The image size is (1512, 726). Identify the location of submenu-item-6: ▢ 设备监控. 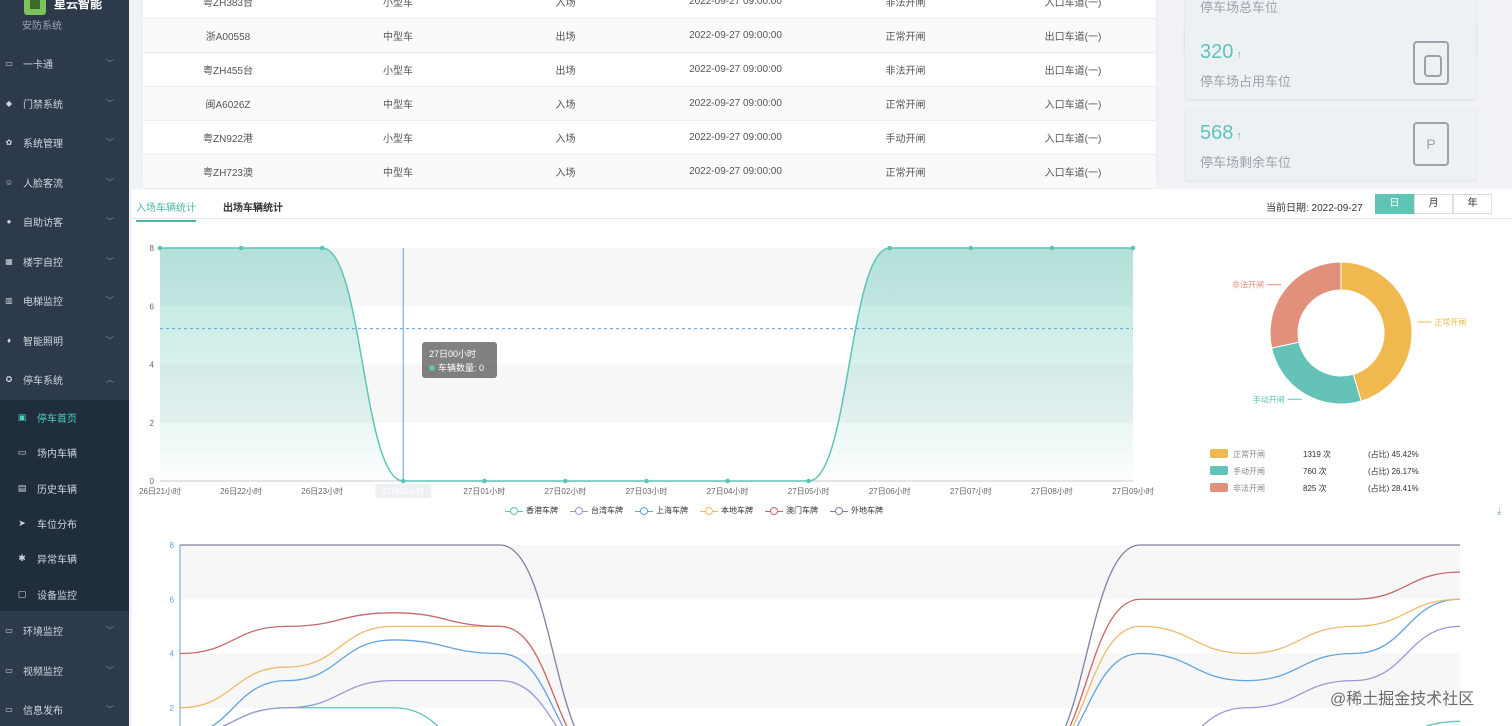
(64, 594).